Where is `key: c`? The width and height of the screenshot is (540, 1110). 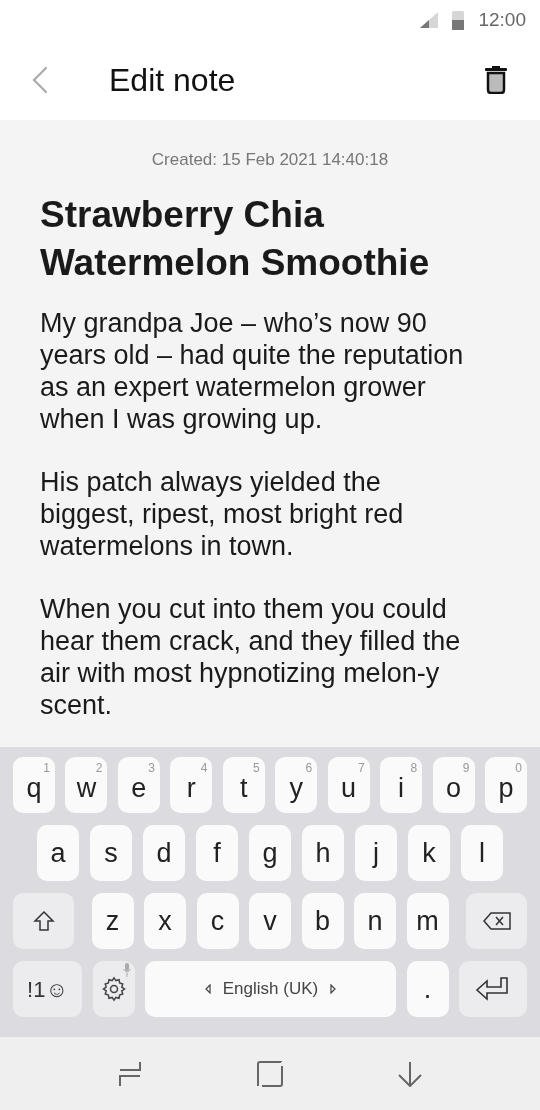
key: c is located at coordinates (217, 921).